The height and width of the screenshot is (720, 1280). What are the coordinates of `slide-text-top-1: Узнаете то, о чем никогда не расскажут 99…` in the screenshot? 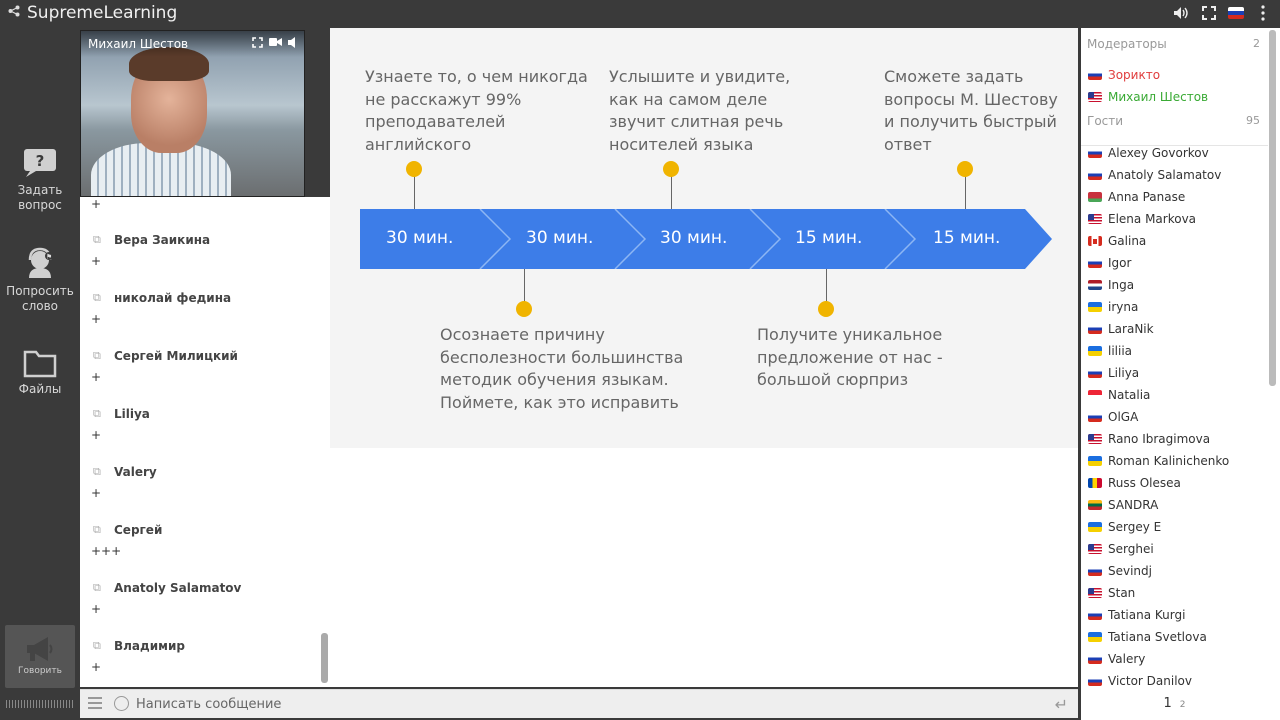 It's located at (476, 110).